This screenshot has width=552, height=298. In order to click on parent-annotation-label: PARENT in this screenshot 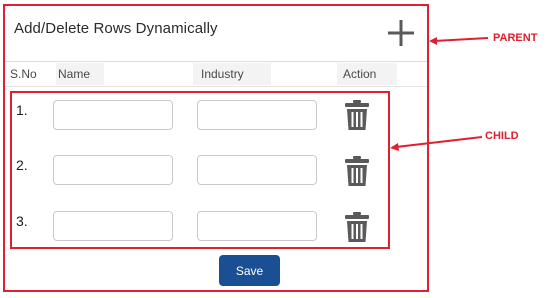, I will do `click(515, 38)`.